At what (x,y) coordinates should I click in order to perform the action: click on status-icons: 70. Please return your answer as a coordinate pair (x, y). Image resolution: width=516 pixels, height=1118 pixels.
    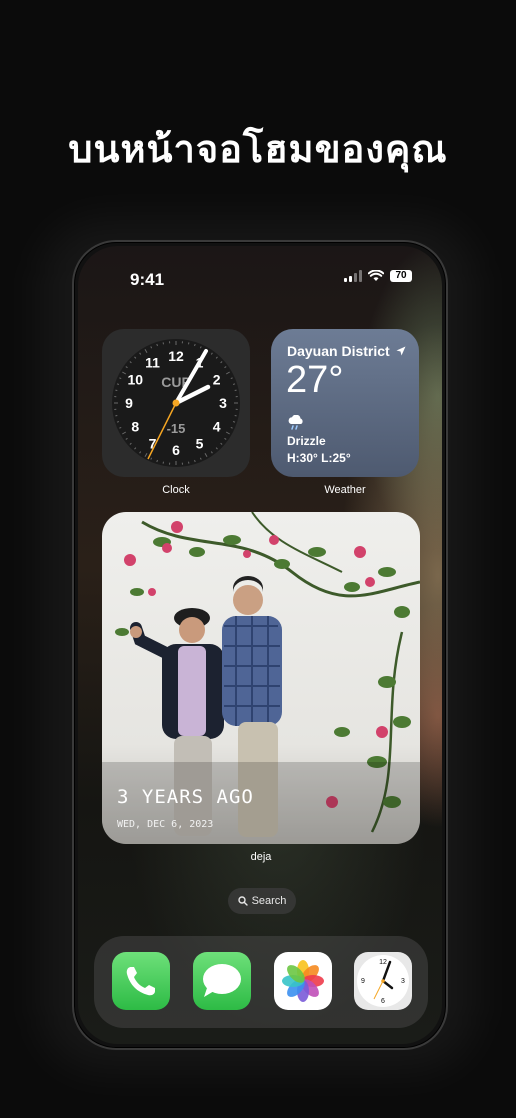
    Looking at the image, I should click on (378, 276).